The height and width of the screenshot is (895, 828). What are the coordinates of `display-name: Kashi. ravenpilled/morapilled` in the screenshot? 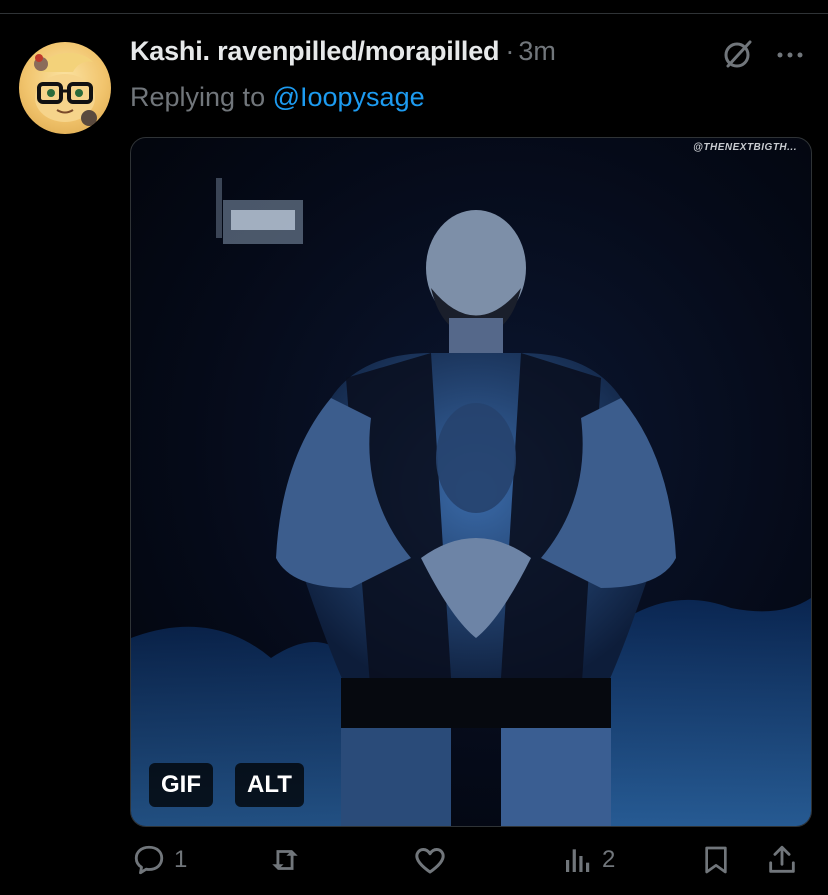 It's located at (315, 51).